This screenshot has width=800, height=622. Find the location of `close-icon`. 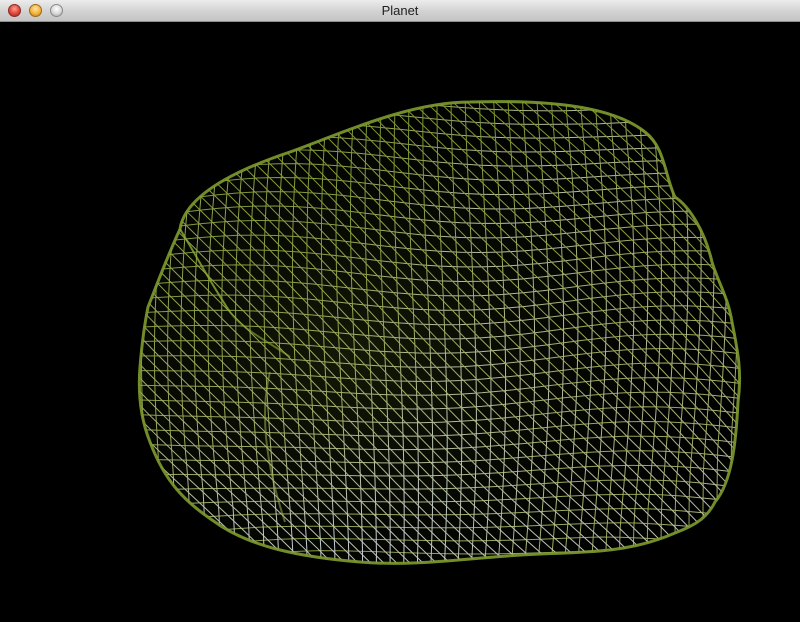

close-icon is located at coordinates (14, 10).